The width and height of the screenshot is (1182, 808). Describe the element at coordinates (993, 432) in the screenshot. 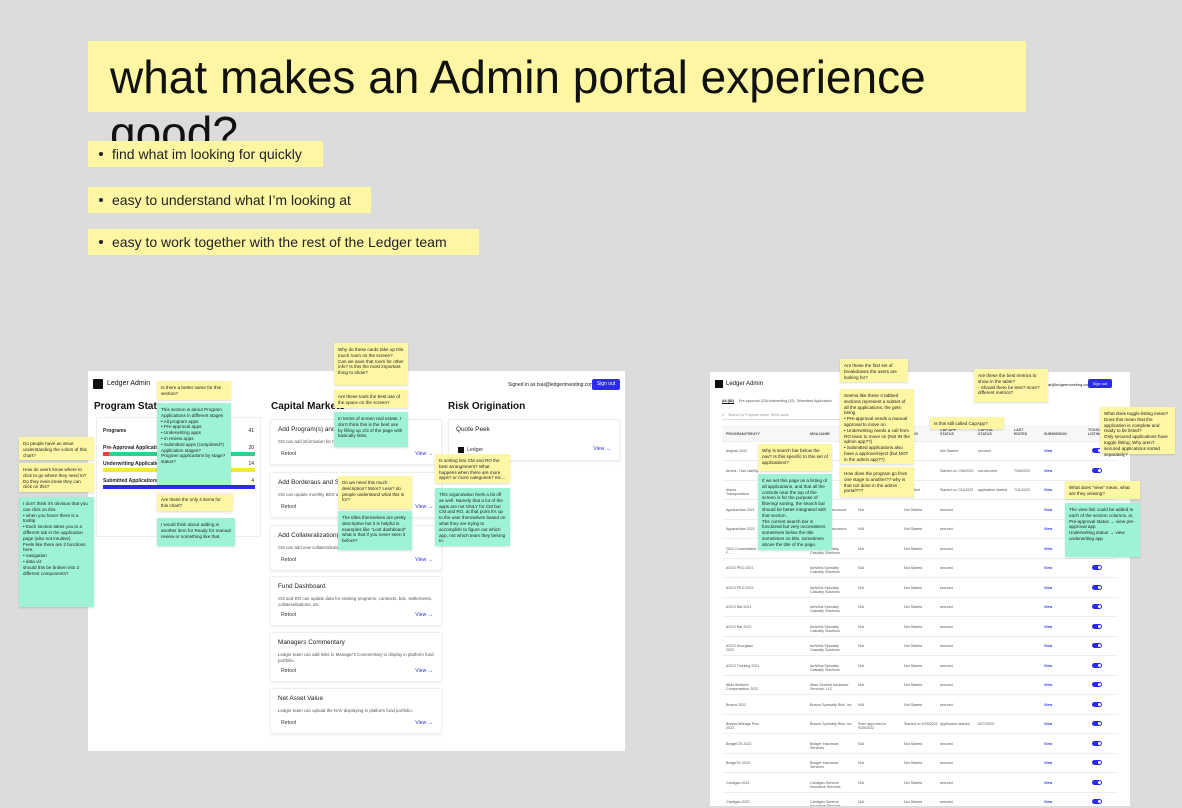

I see `header-capital-status: CAPITAL STATUS` at that location.